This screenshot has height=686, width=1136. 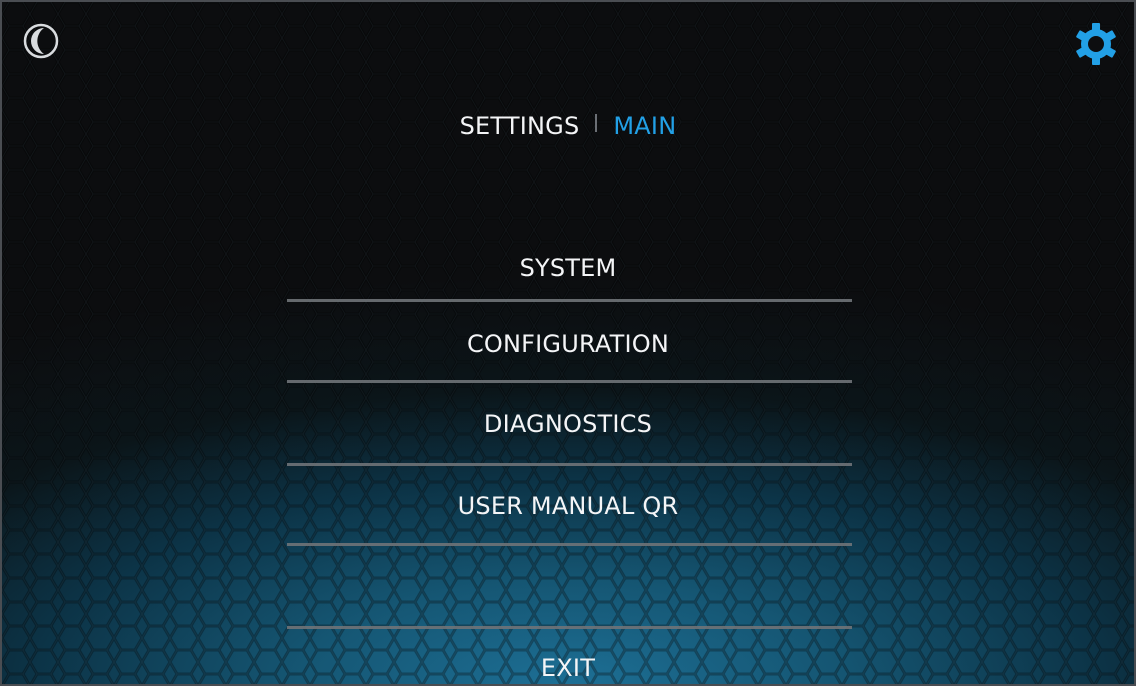 What do you see at coordinates (41, 41) in the screenshot?
I see `moon-icon` at bounding box center [41, 41].